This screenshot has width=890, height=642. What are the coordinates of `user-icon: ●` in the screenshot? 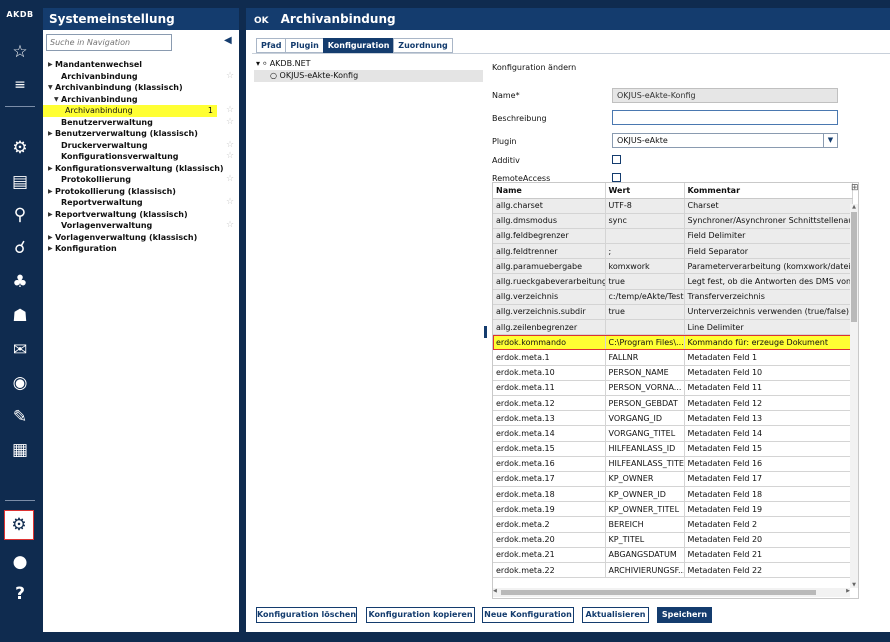 It's located at (20, 562).